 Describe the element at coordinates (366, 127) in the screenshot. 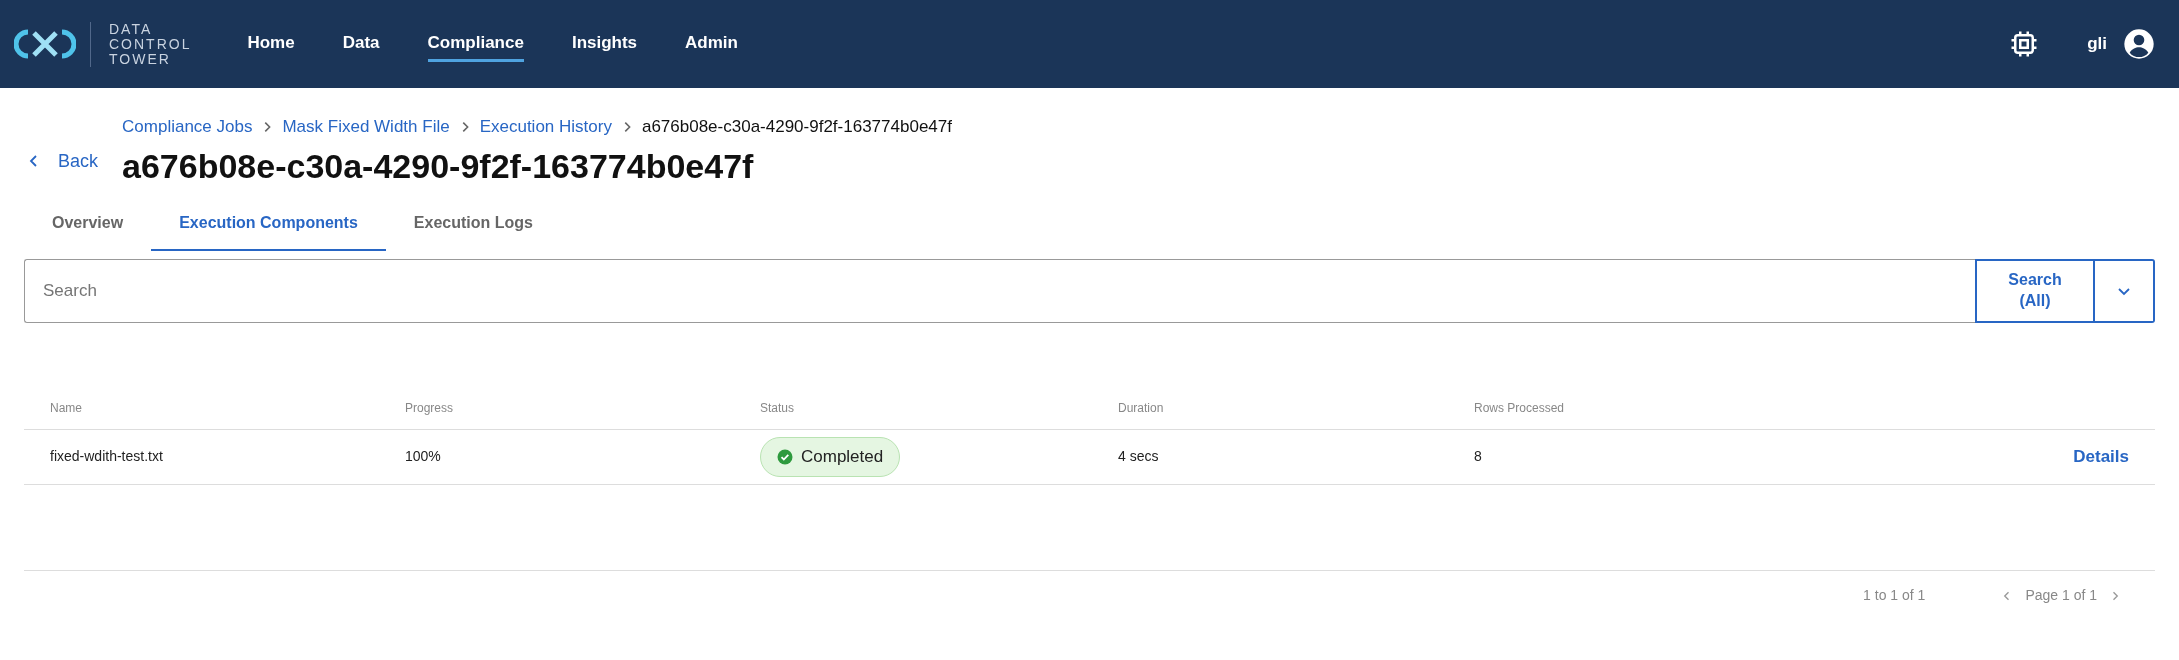

I see `breadcrumb-link: Mask Fixed Width File` at that location.